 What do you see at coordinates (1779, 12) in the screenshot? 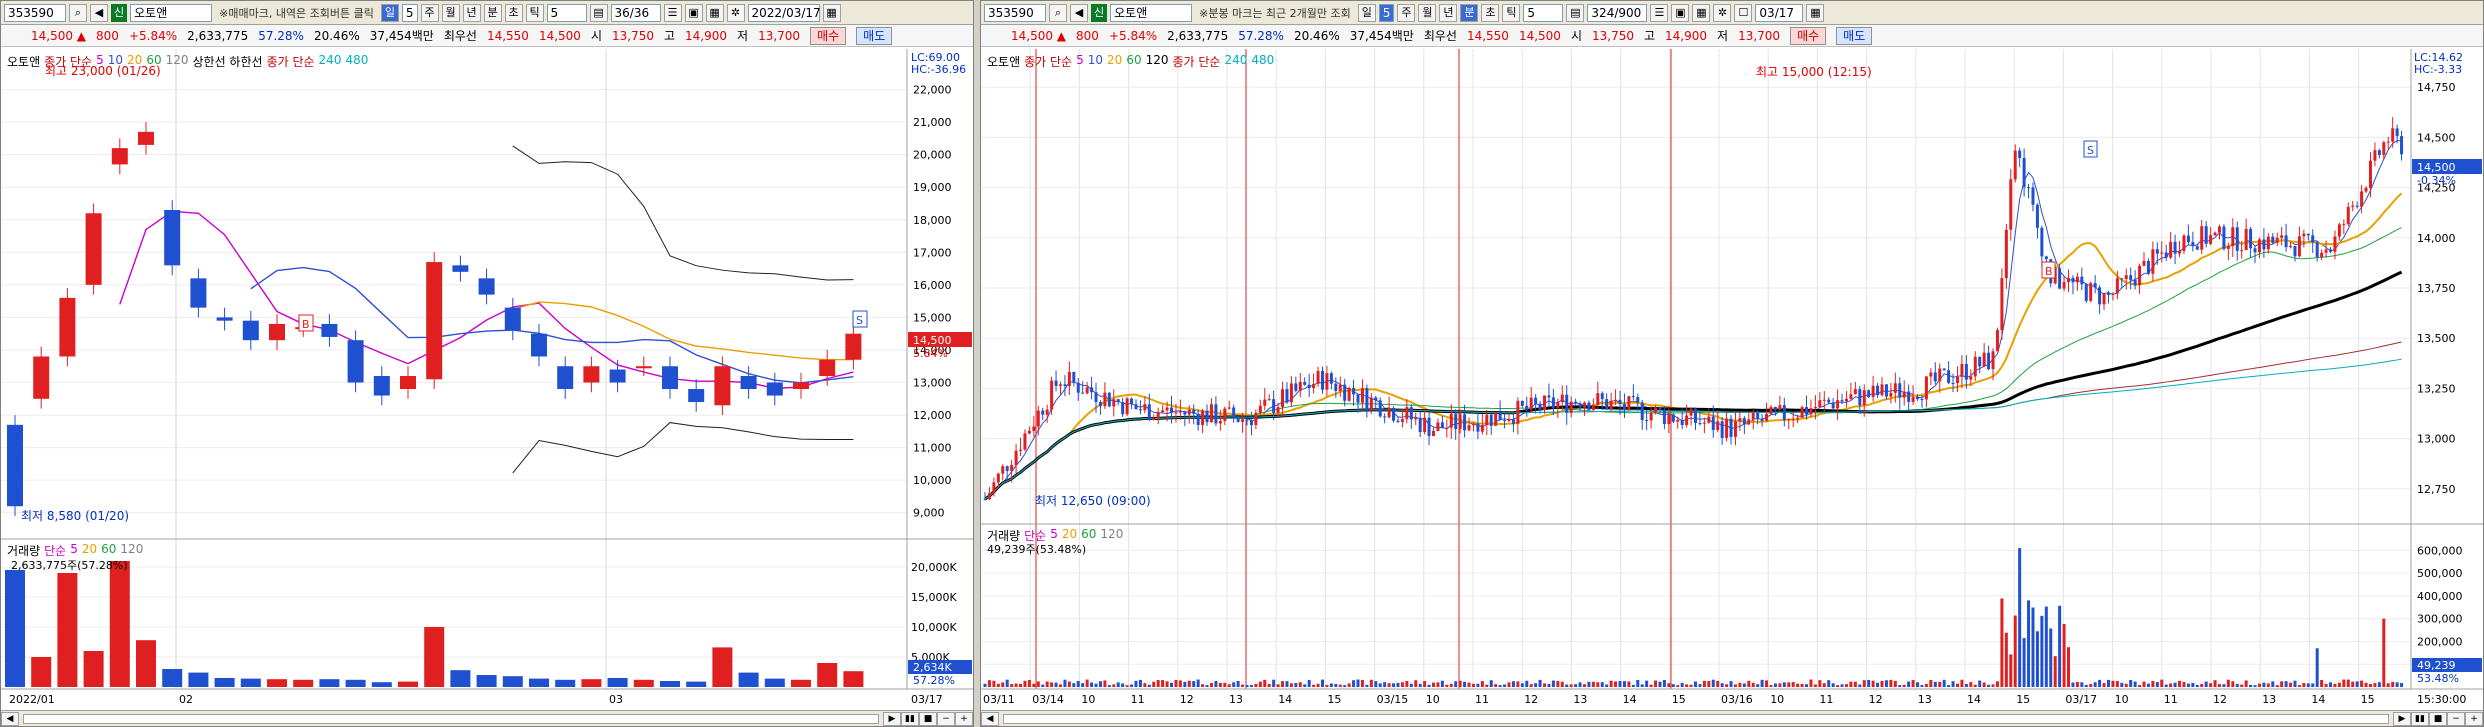
I see `date-field: 03/17` at bounding box center [1779, 12].